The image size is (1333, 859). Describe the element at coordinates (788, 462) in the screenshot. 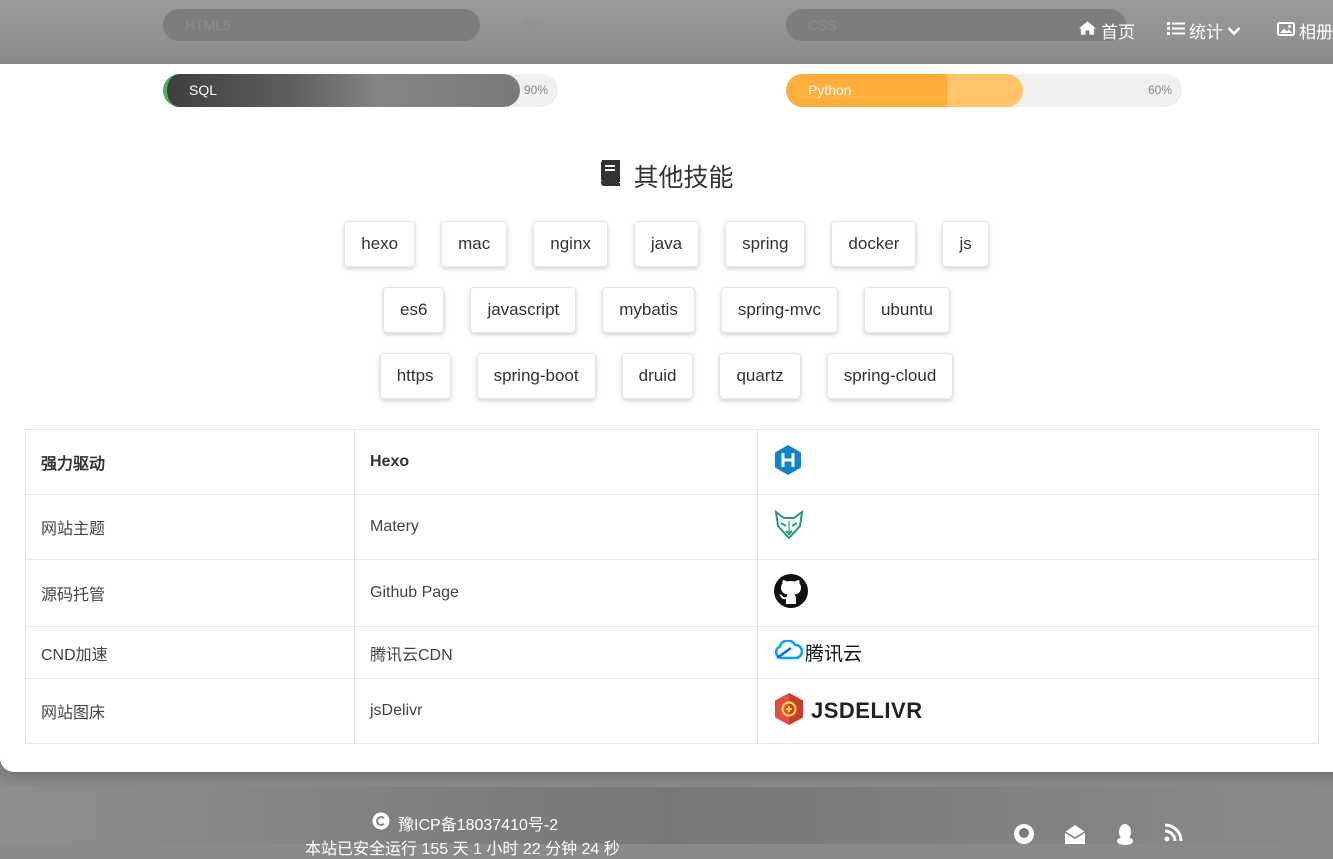

I see `hexo-icon` at that location.